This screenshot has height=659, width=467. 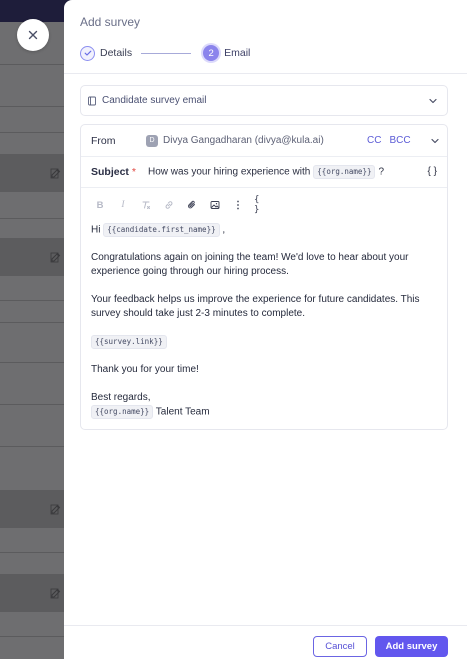 What do you see at coordinates (129, 342) in the screenshot?
I see `variable-chip: {{survey.link}}` at bounding box center [129, 342].